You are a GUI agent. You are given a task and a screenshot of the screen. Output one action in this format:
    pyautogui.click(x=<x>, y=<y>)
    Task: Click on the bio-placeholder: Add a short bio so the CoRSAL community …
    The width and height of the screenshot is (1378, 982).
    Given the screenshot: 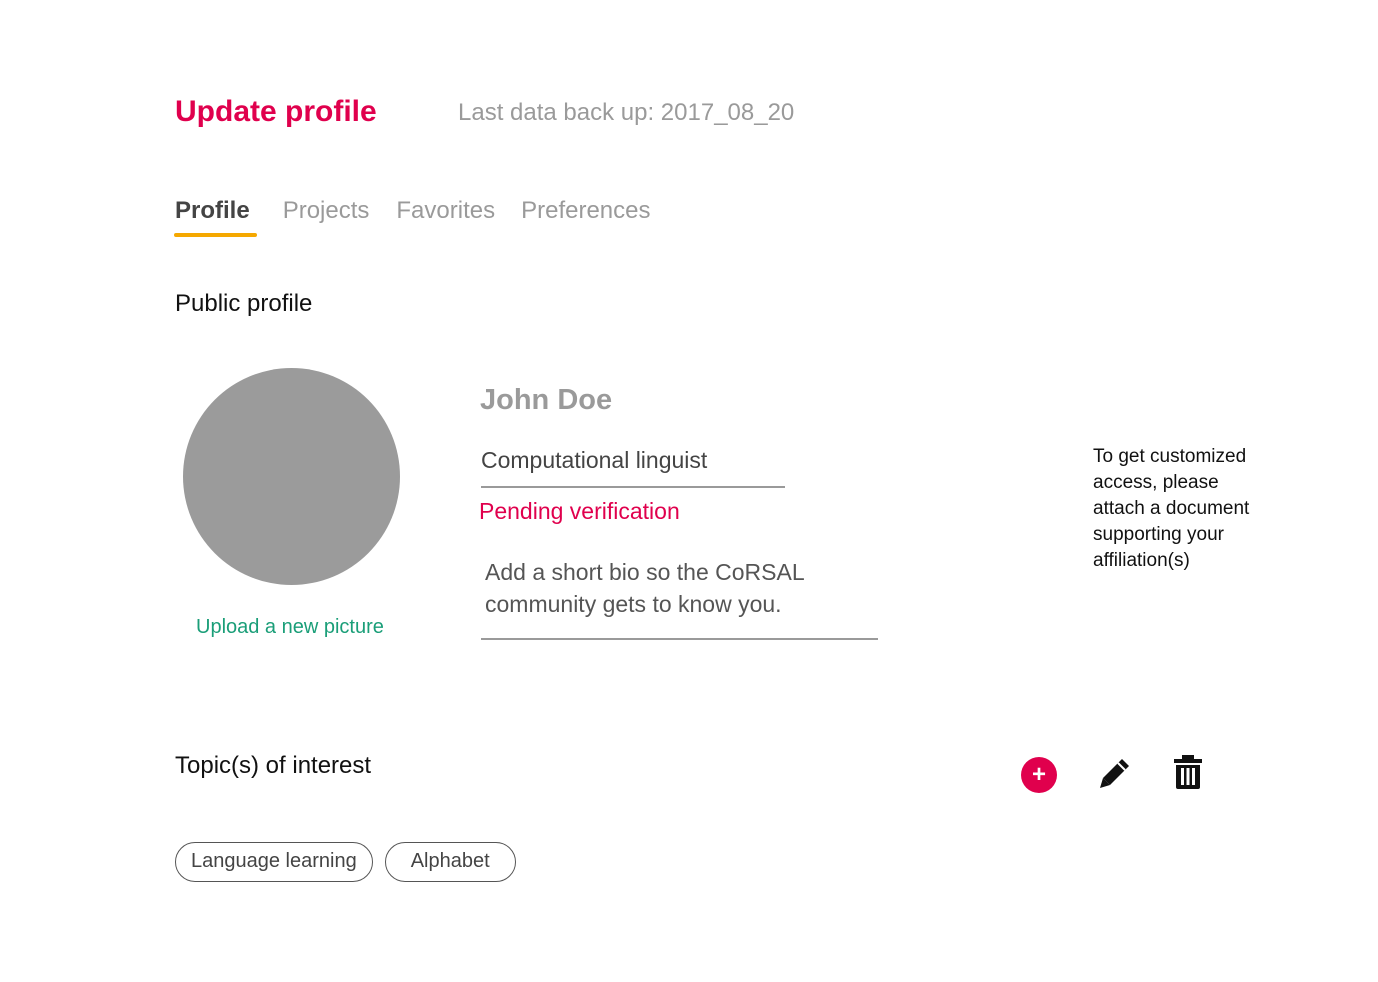 What is the action you would take?
    pyautogui.click(x=644, y=588)
    